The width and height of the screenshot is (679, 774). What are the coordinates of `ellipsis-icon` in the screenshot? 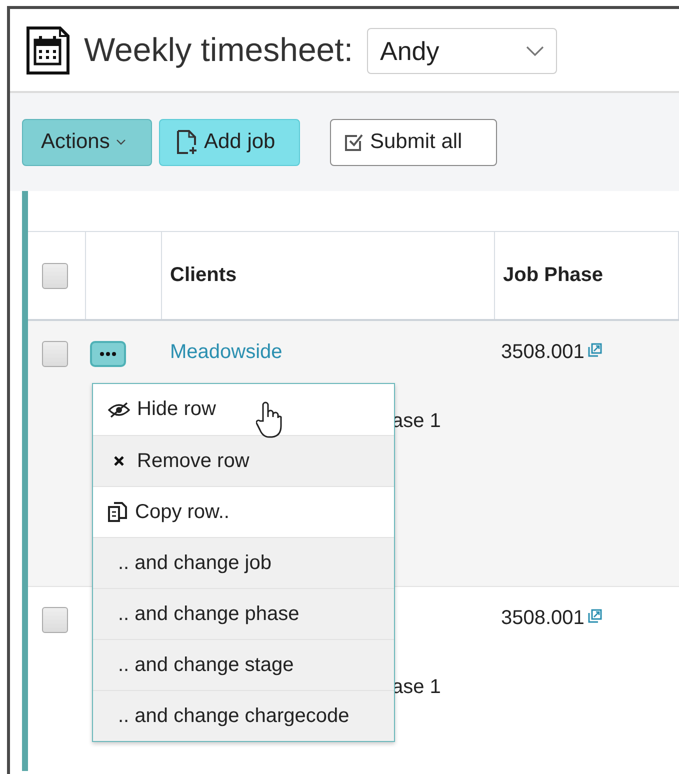 It's located at (108, 354).